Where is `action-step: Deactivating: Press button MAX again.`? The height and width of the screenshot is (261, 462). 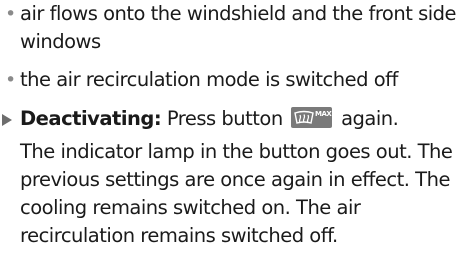 action-step: Deactivating: Press button MAX again. is located at coordinates (231, 119).